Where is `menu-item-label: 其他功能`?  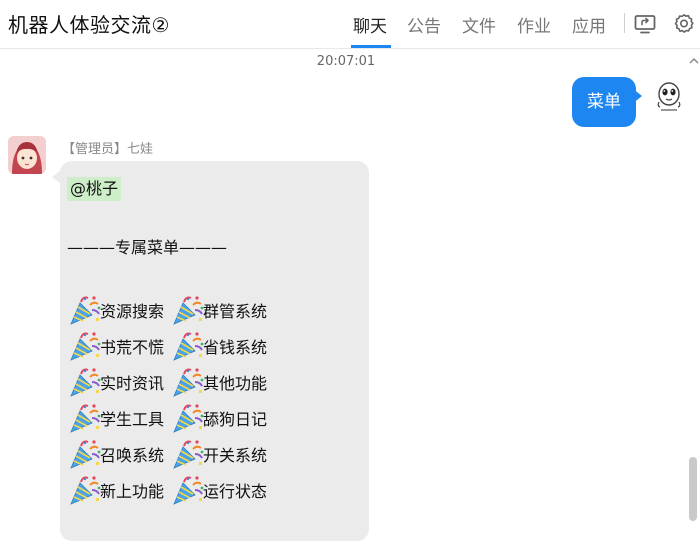 menu-item-label: 其他功能 is located at coordinates (235, 383).